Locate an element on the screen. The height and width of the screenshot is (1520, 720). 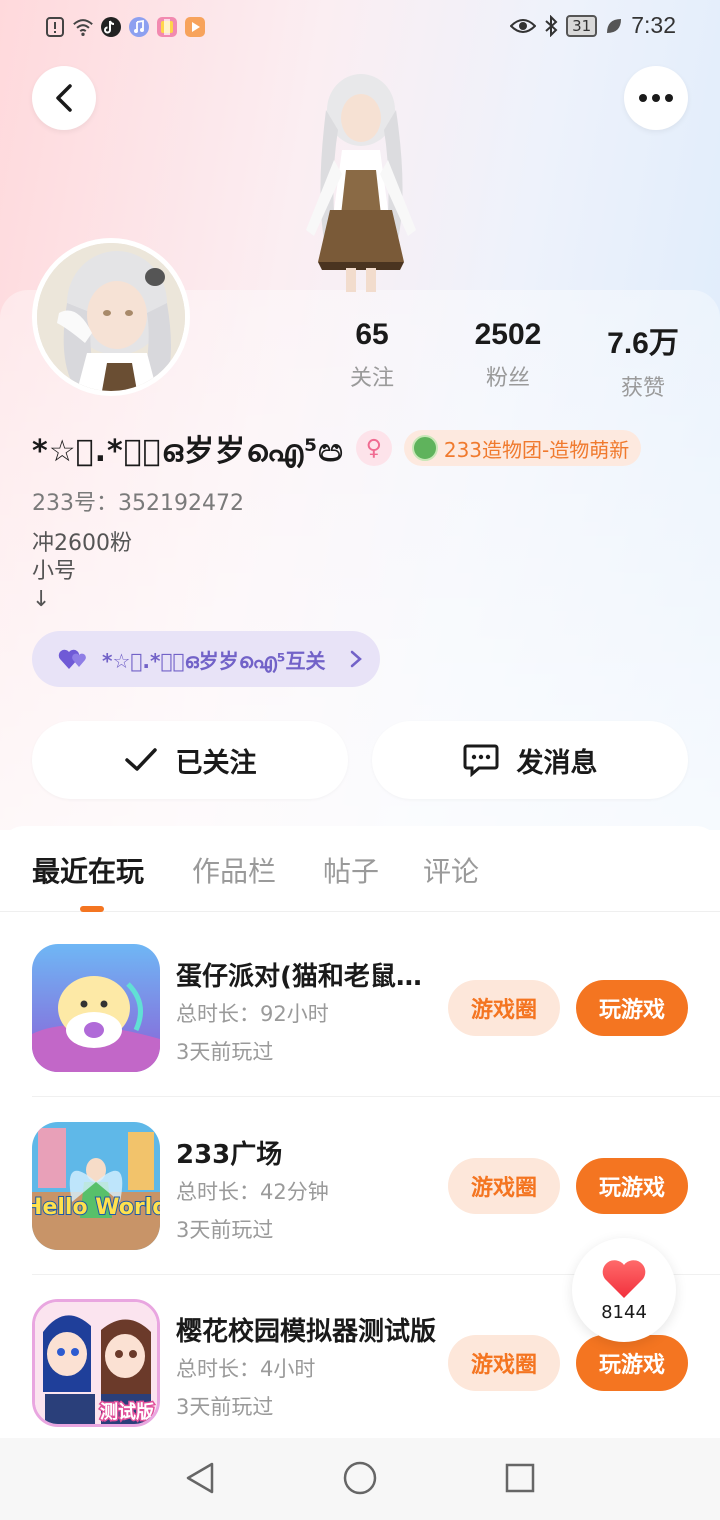
bio-line: 小号 is located at coordinates (54, 571).